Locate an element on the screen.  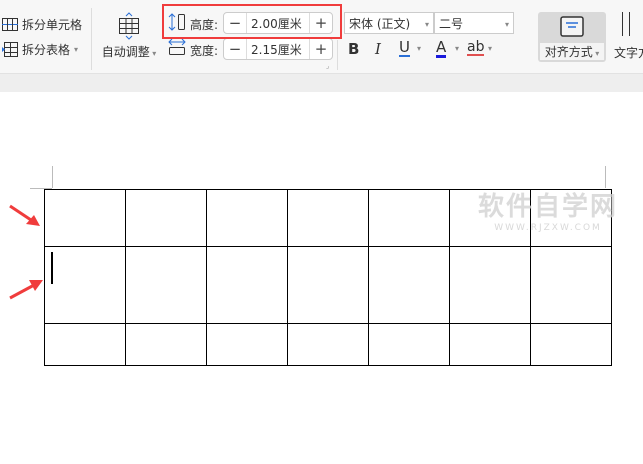
width-input: 2.15厘米 is located at coordinates (278, 49).